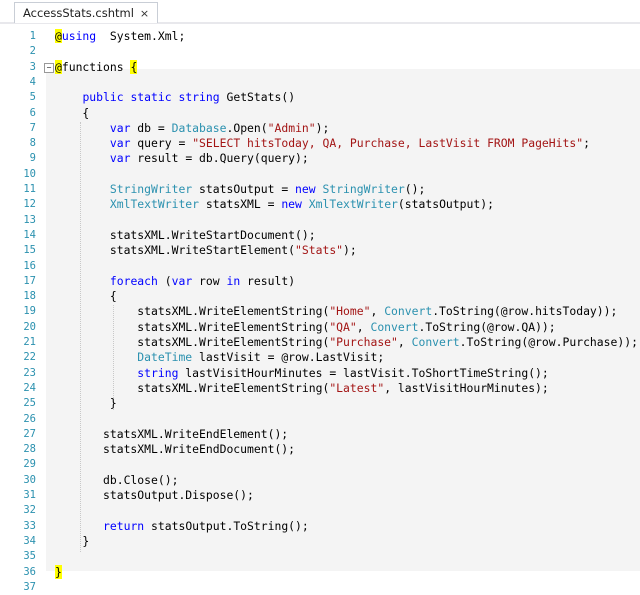 The width and height of the screenshot is (640, 595). I want to click on code-text: @functions {, so click(96, 67).